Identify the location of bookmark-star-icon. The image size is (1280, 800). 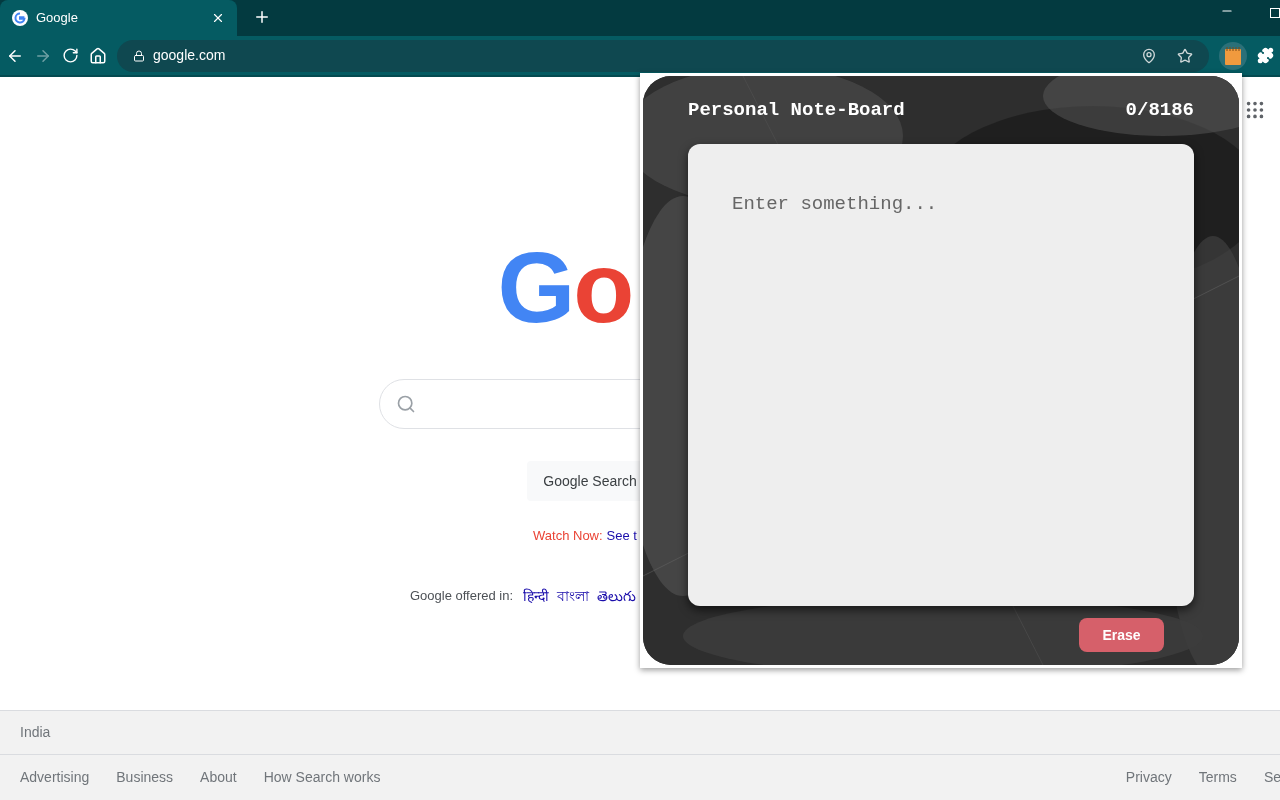
(1185, 55).